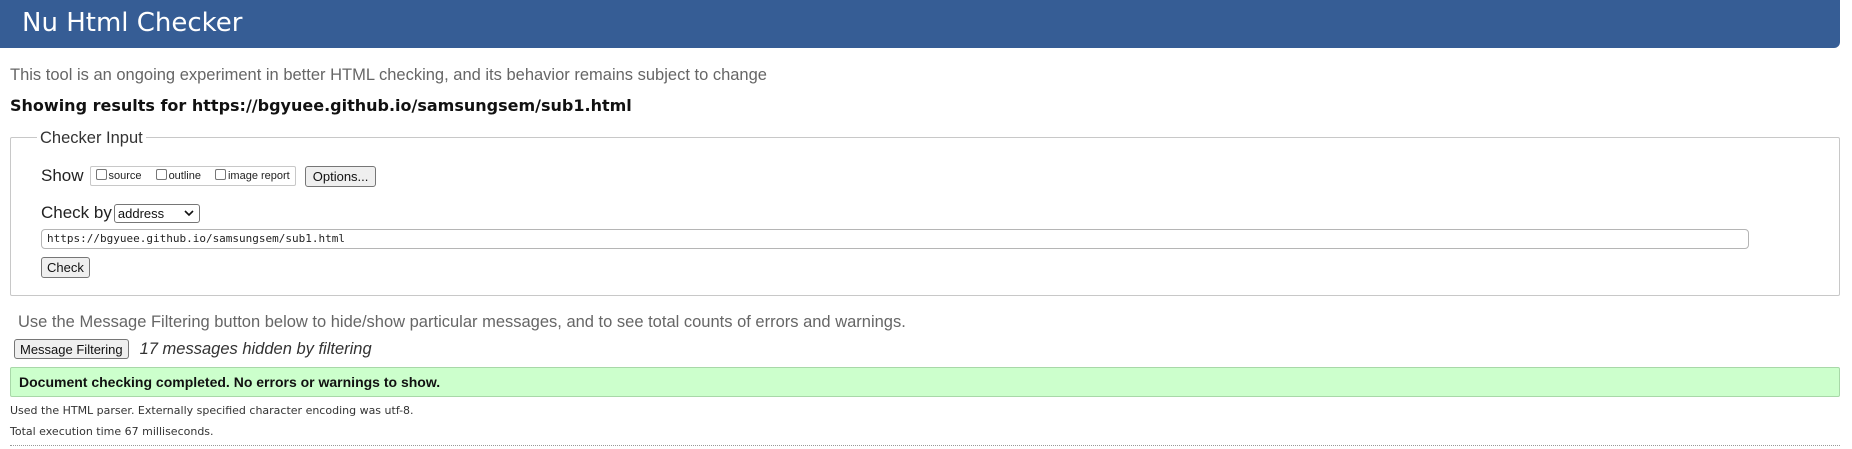 Image resolution: width=1852 pixels, height=449 pixels. What do you see at coordinates (258, 176) in the screenshot?
I see `image-report-checkbox-label: image report` at bounding box center [258, 176].